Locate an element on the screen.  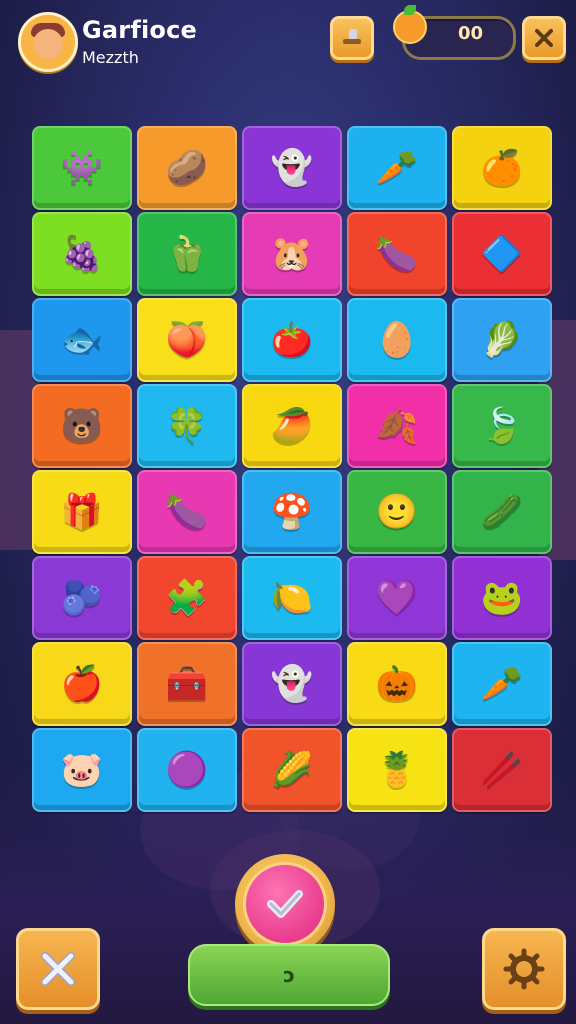
carrot-icon: 🥕 is located at coordinates (397, 168).